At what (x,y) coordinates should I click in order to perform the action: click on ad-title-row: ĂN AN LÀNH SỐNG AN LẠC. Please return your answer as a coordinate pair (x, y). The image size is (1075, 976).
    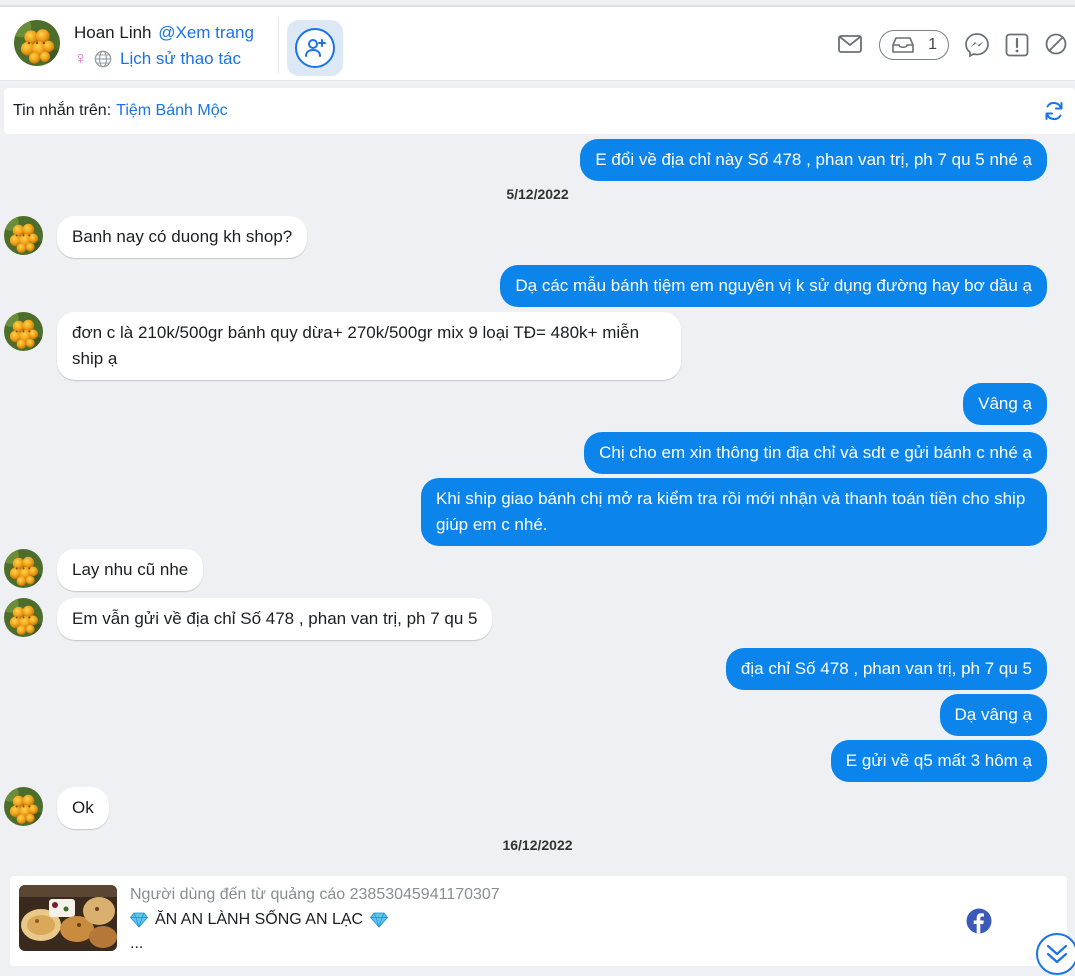
    Looking at the image, I should click on (259, 920).